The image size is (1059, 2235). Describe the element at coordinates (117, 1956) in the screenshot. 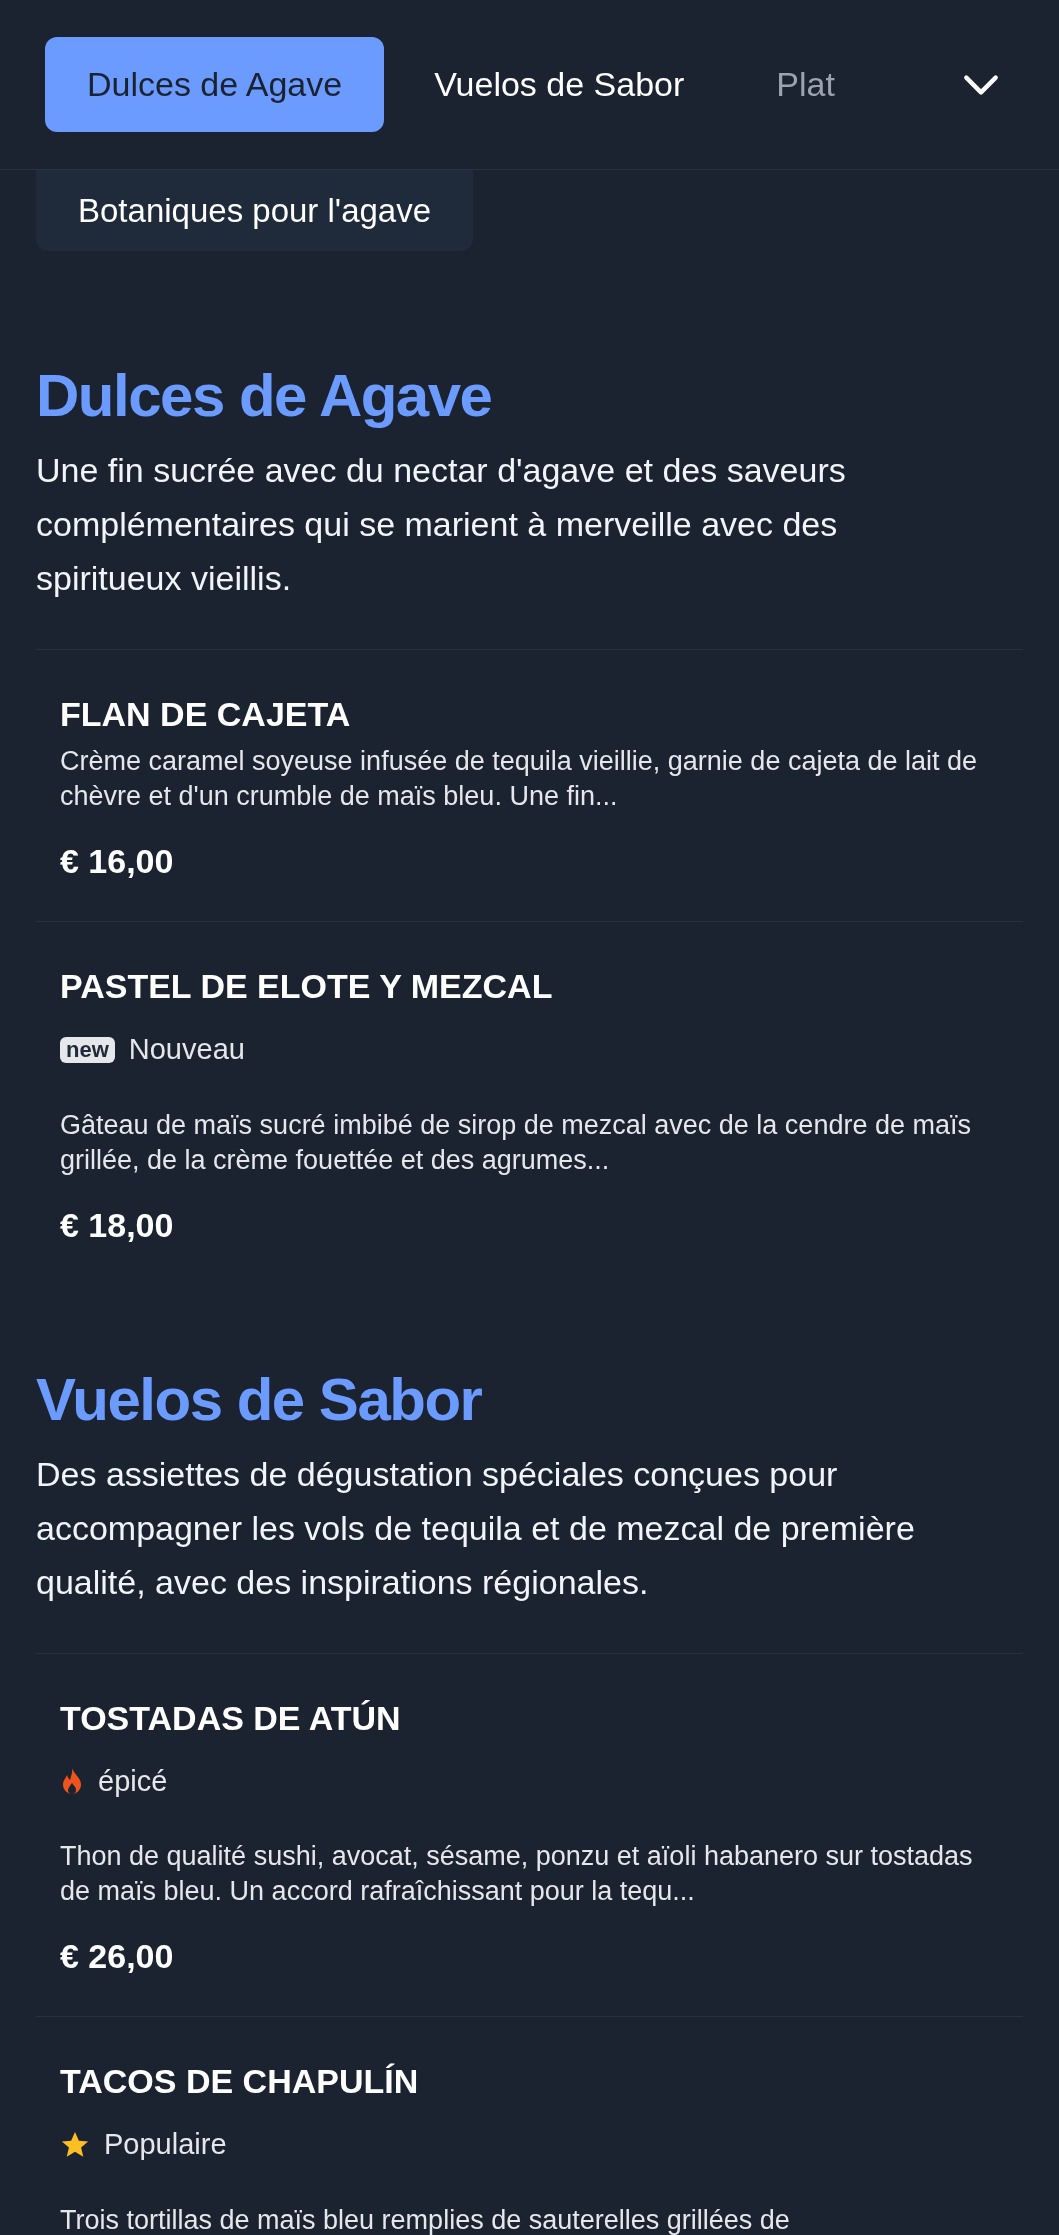

I see `dish-price: € 26,00` at that location.